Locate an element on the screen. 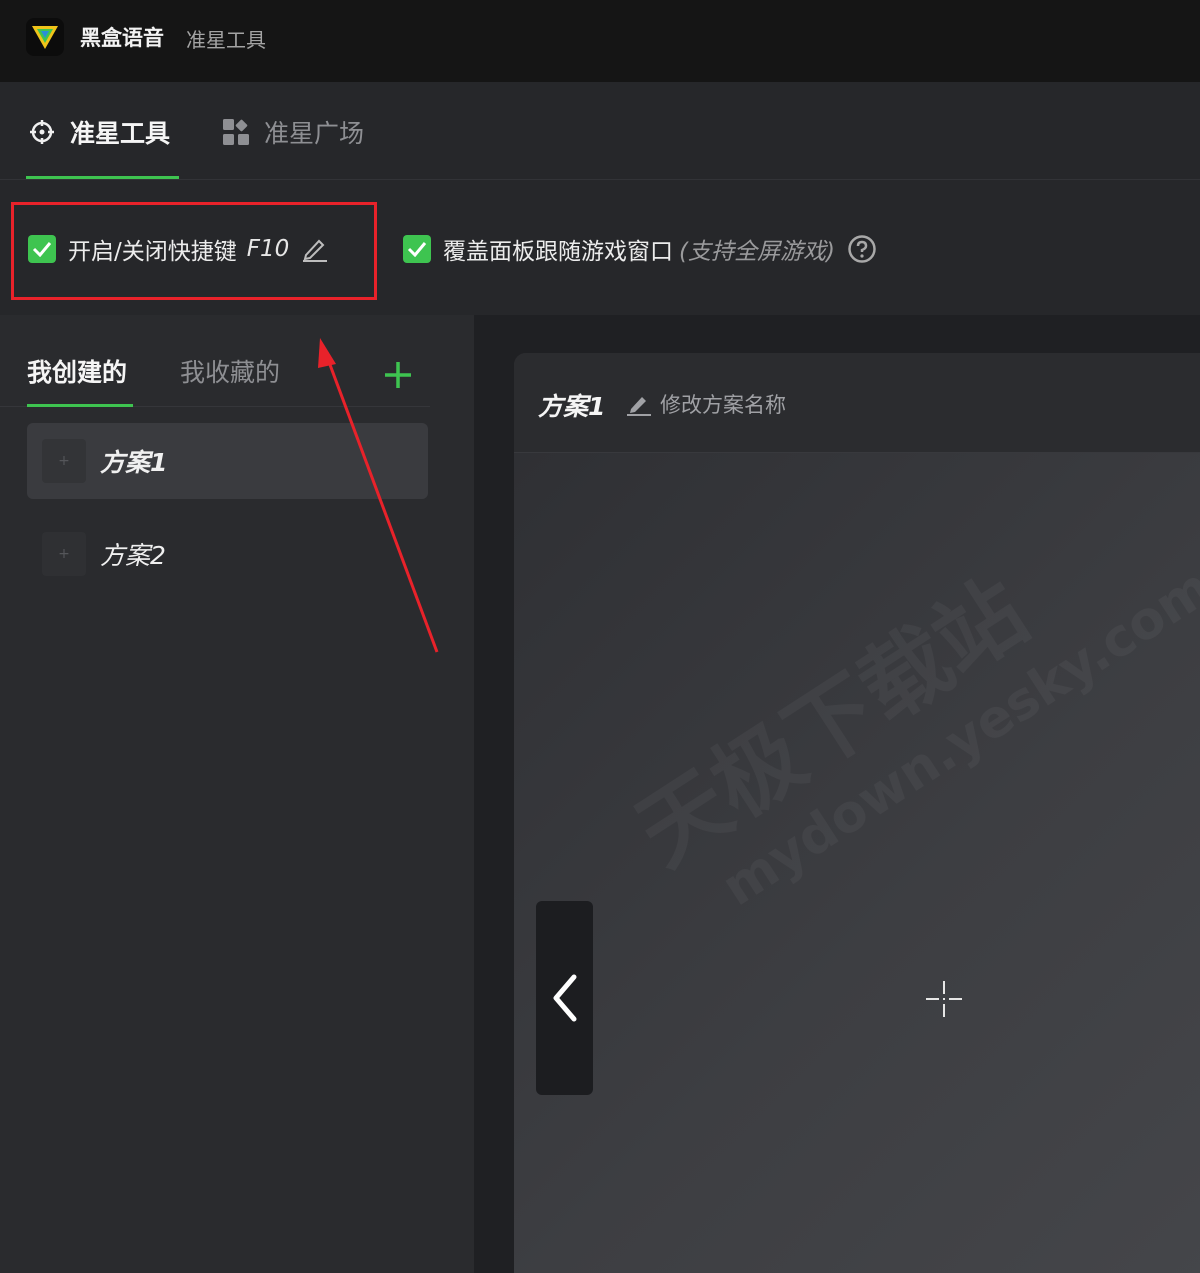 The width and height of the screenshot is (1200, 1273). tab-crosshair-tool-label: 准星工具 is located at coordinates (120, 133).